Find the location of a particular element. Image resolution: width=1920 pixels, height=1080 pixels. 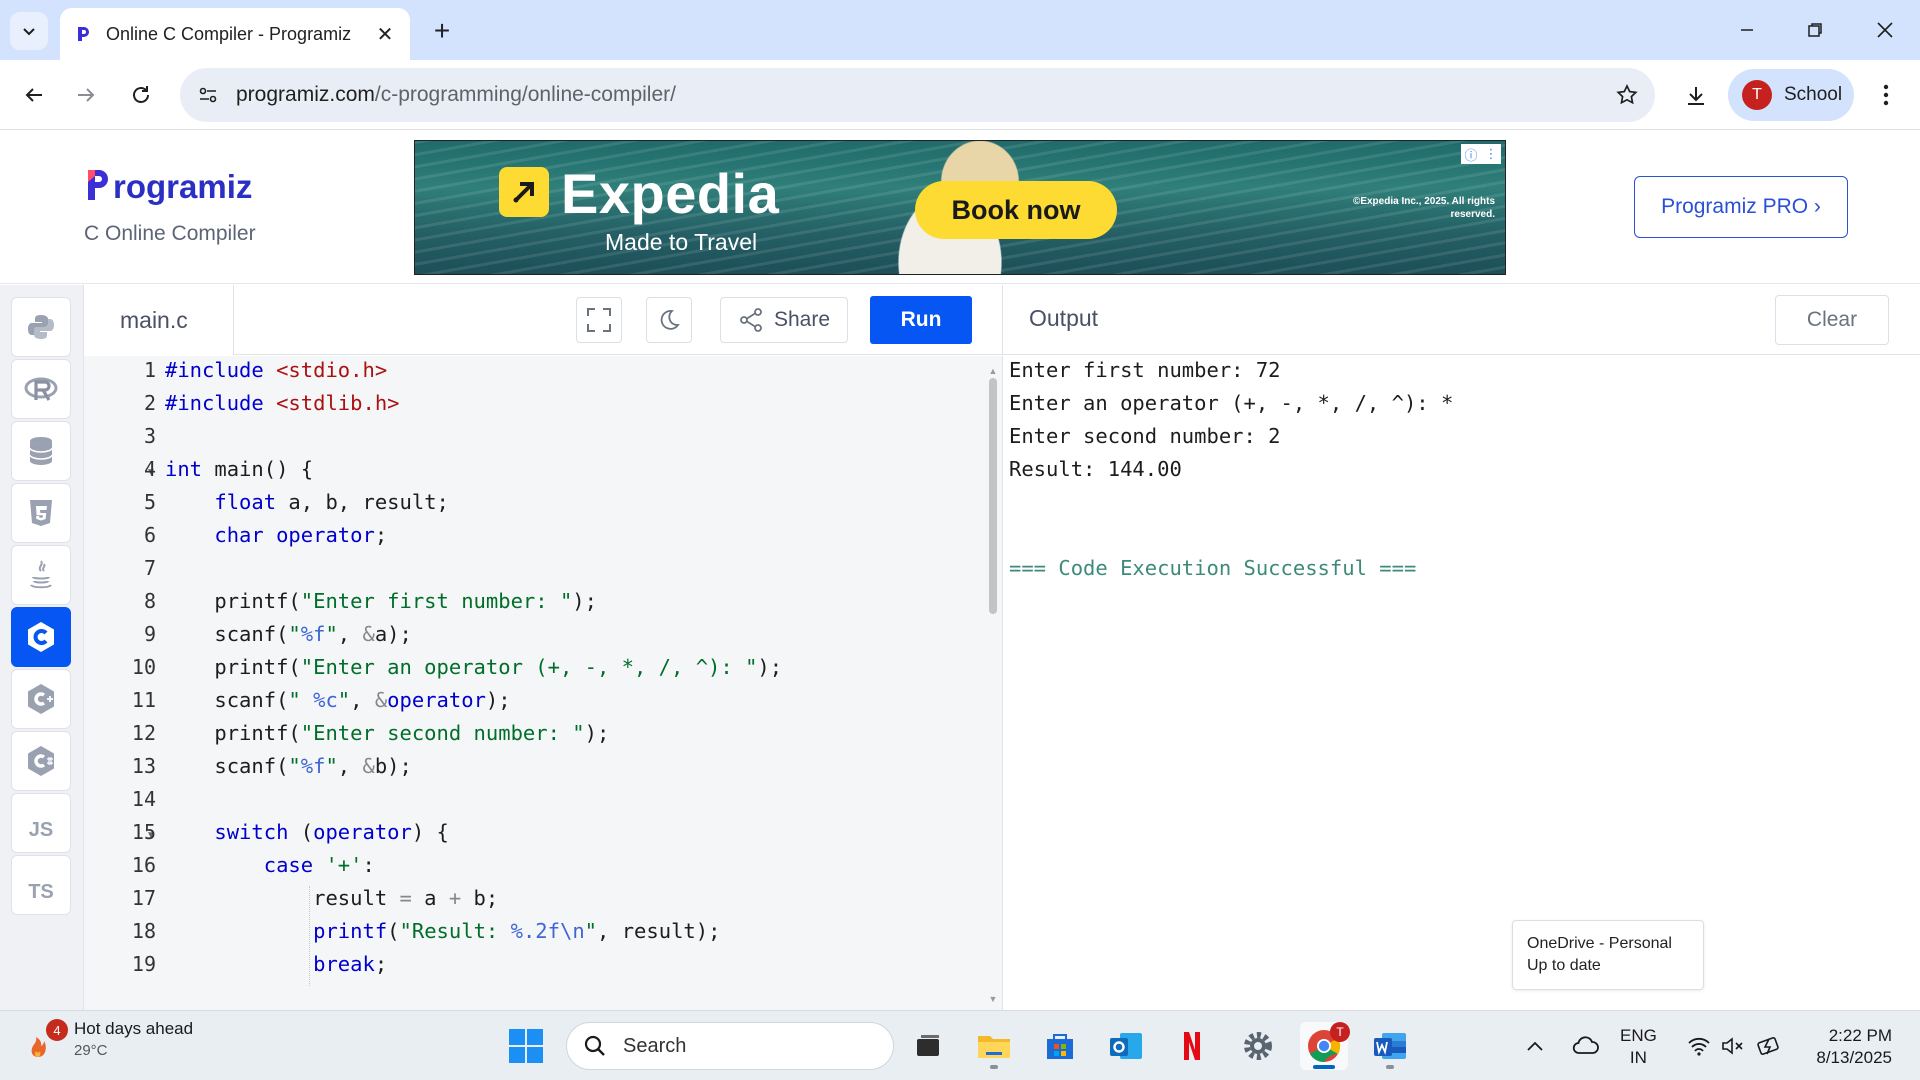

file-tab-main-c: main.c is located at coordinates (159, 320).